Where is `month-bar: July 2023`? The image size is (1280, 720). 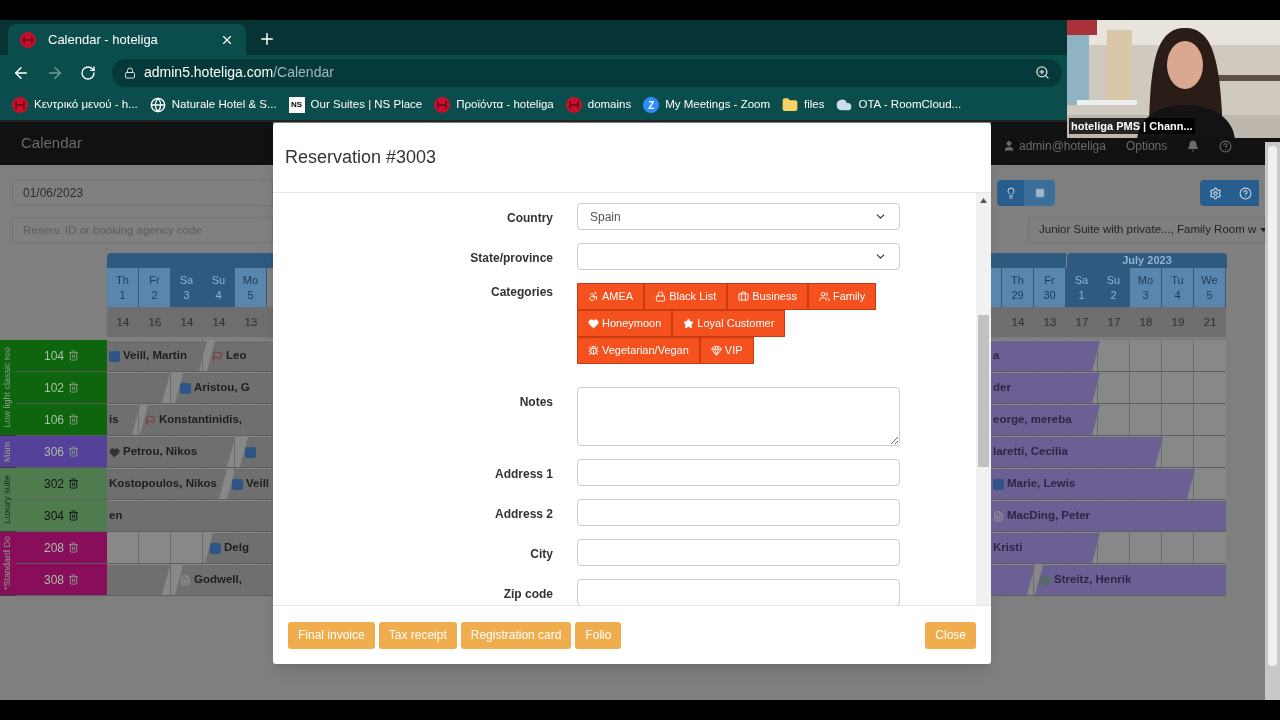
month-bar: July 2023 is located at coordinates (1147, 260).